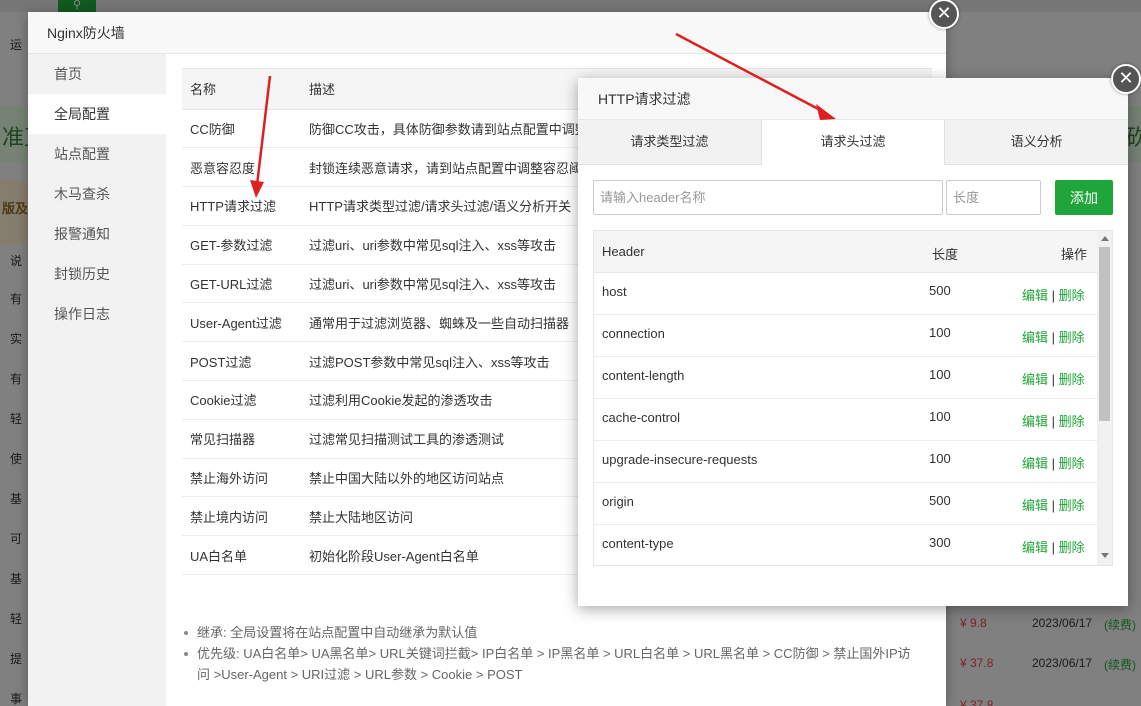  I want to click on length-input, so click(993, 197).